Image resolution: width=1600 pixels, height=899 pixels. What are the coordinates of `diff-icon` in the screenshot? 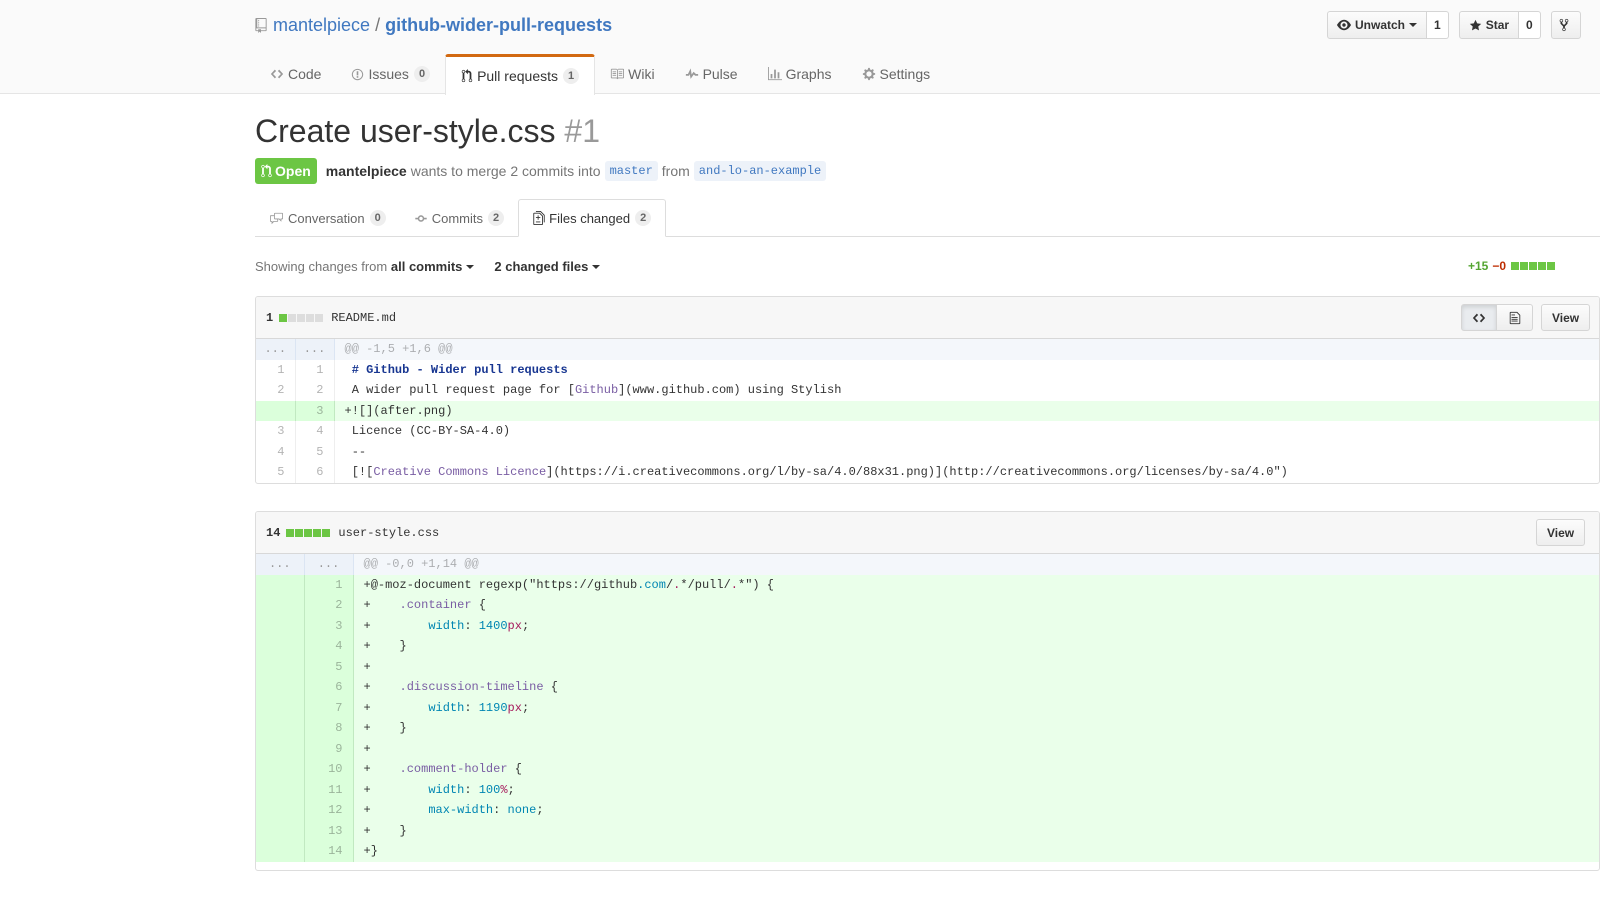 It's located at (539, 218).